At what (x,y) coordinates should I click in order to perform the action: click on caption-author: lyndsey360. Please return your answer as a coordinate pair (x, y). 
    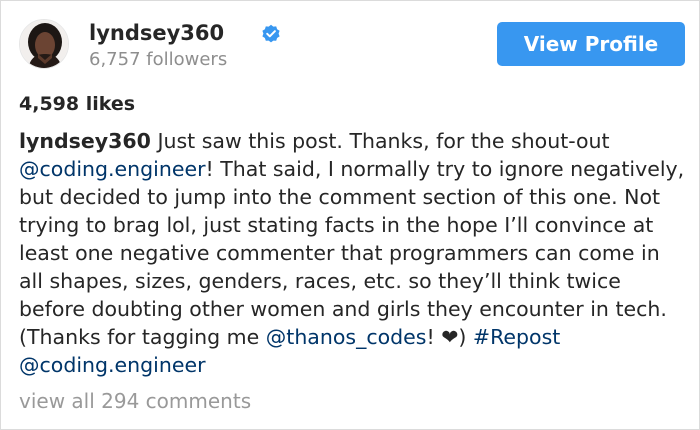
    Looking at the image, I should click on (85, 141).